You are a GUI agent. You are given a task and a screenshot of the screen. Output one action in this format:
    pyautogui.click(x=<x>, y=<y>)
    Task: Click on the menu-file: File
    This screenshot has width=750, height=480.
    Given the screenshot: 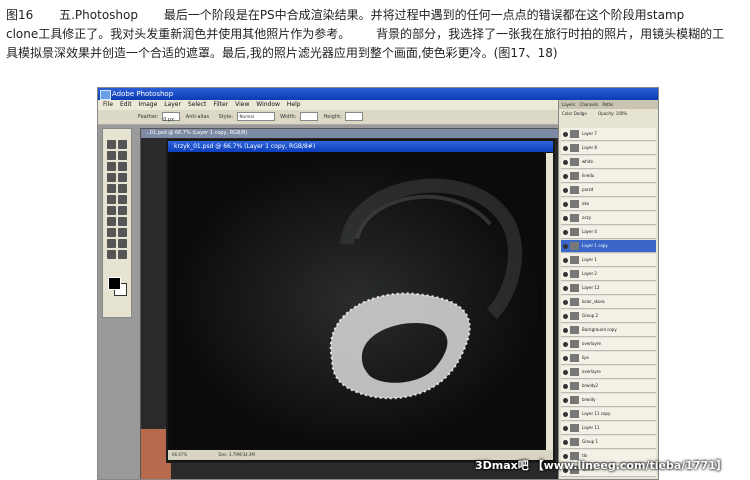 What is the action you would take?
    pyautogui.click(x=108, y=104)
    